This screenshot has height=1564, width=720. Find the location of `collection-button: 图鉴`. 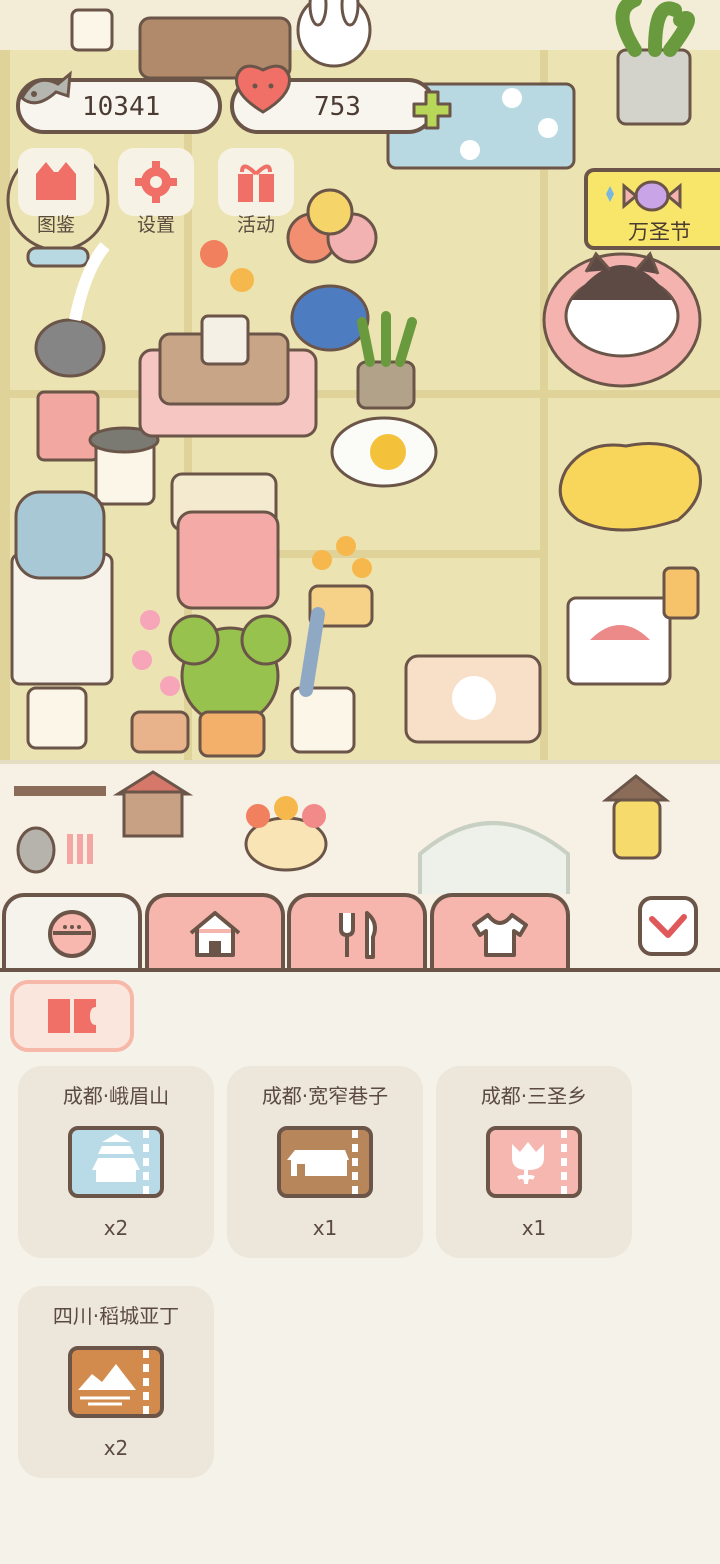

collection-button: 图鉴 is located at coordinates (56, 192).